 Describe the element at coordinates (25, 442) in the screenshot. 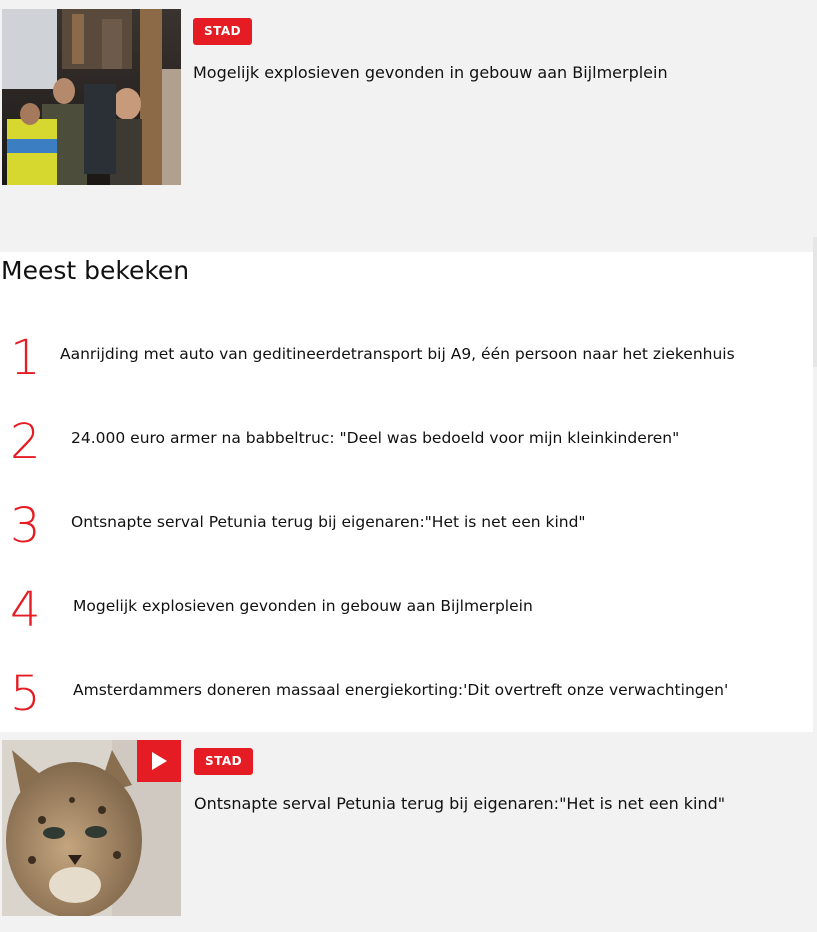

I see `rank-number: 2` at that location.